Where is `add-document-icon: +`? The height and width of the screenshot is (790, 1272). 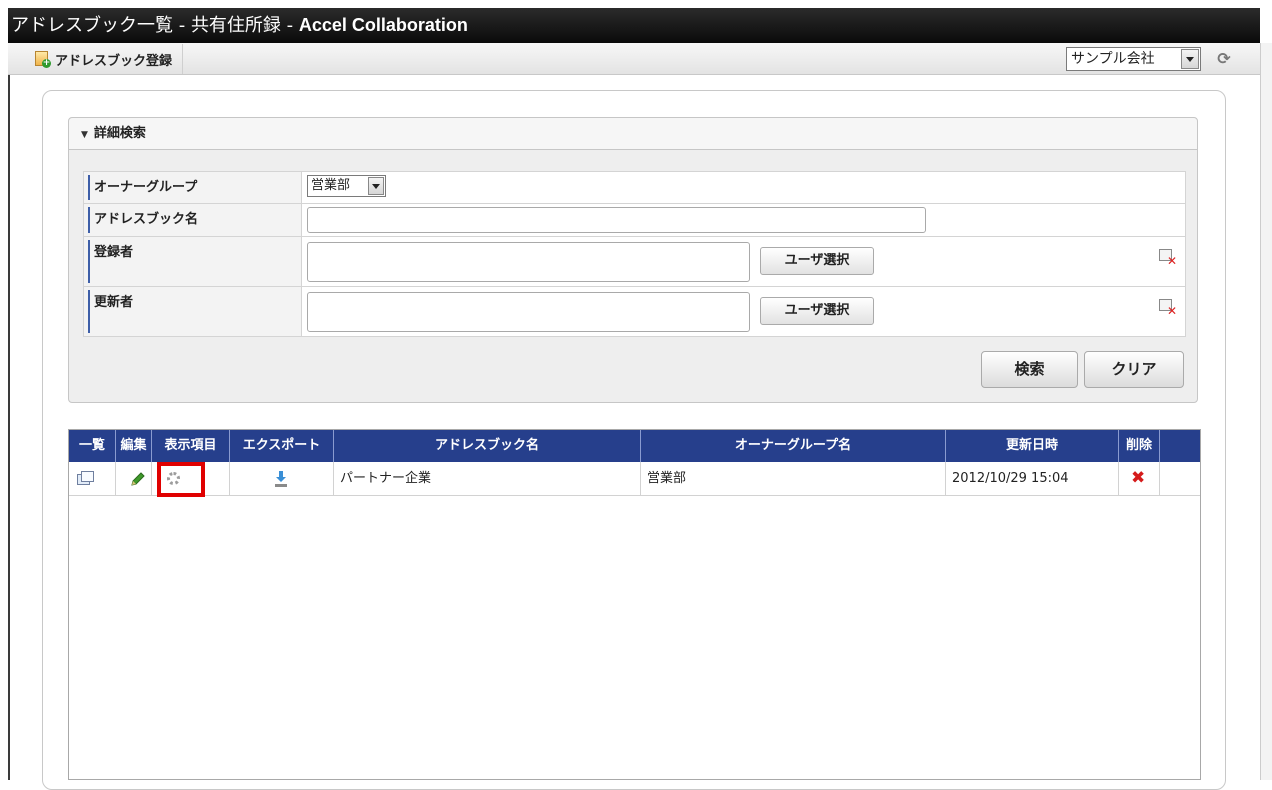
add-document-icon: + is located at coordinates (42, 59).